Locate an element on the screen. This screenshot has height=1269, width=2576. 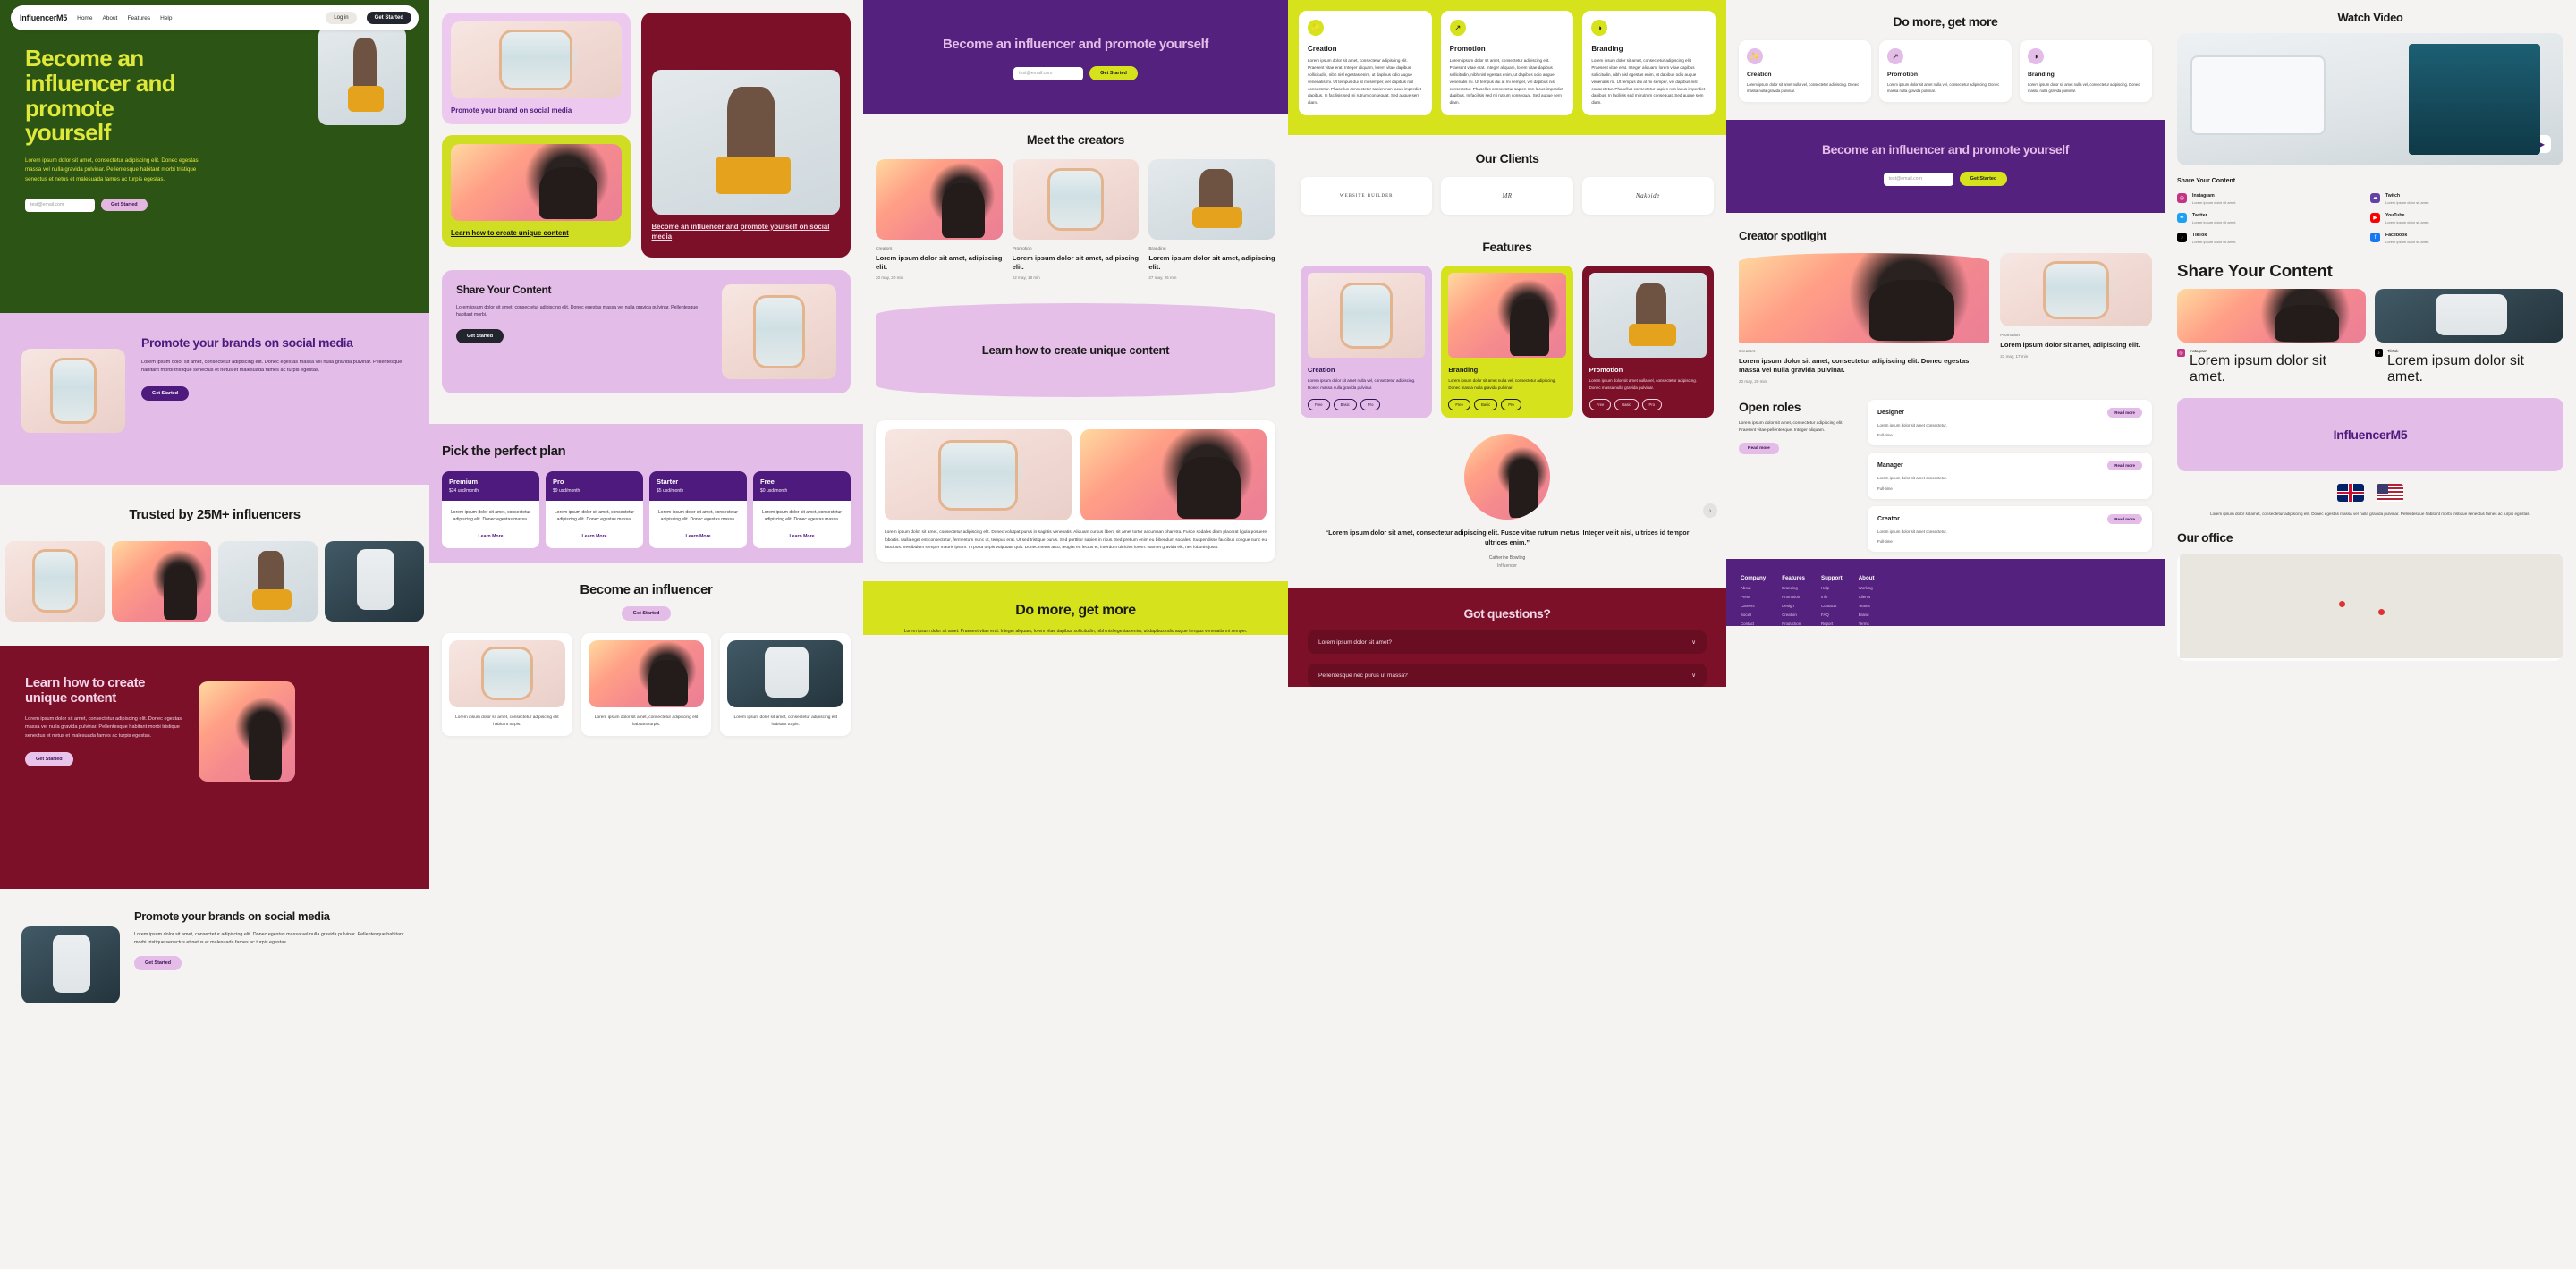
footer-link: Creation is located at coordinates (1793, 615).